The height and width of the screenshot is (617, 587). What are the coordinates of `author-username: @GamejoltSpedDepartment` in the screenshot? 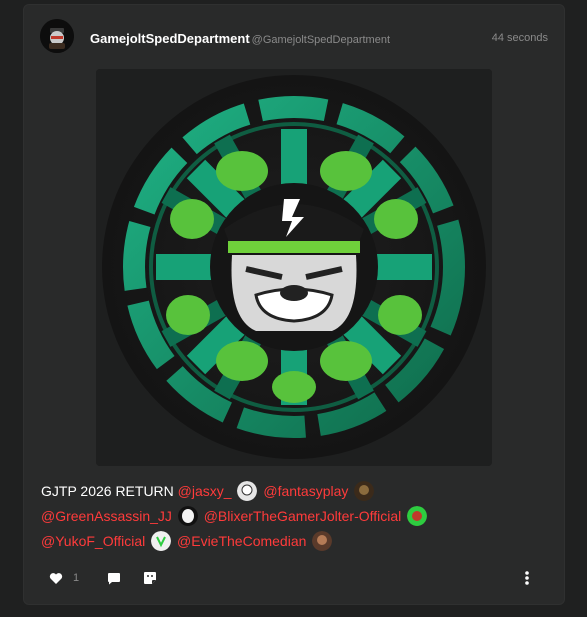 It's located at (321, 40).